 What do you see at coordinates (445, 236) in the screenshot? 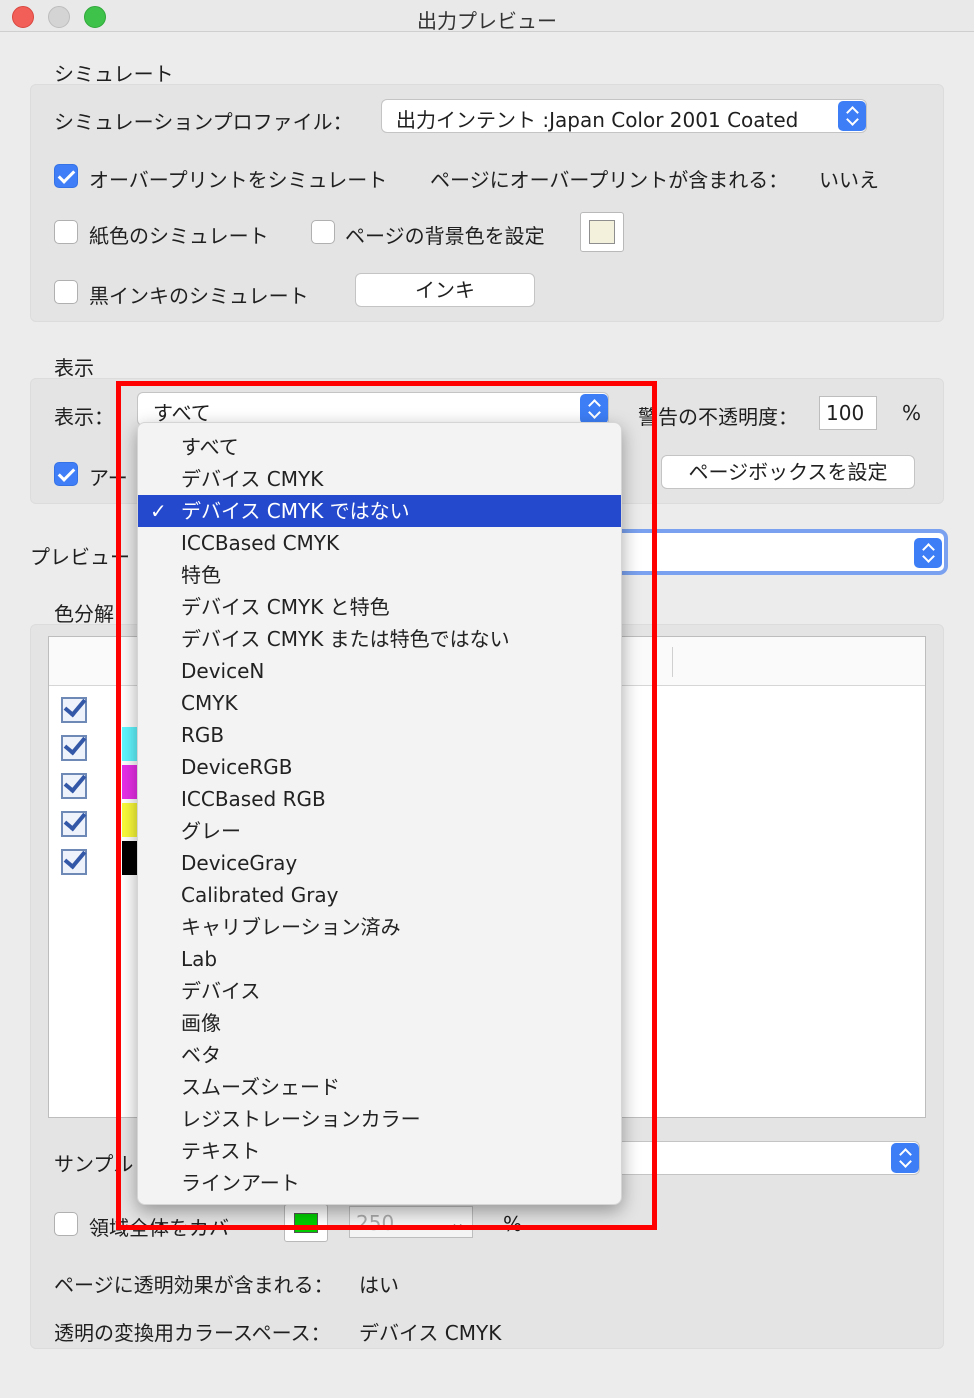
I see `bg-color-label: ページの背景色を設定` at bounding box center [445, 236].